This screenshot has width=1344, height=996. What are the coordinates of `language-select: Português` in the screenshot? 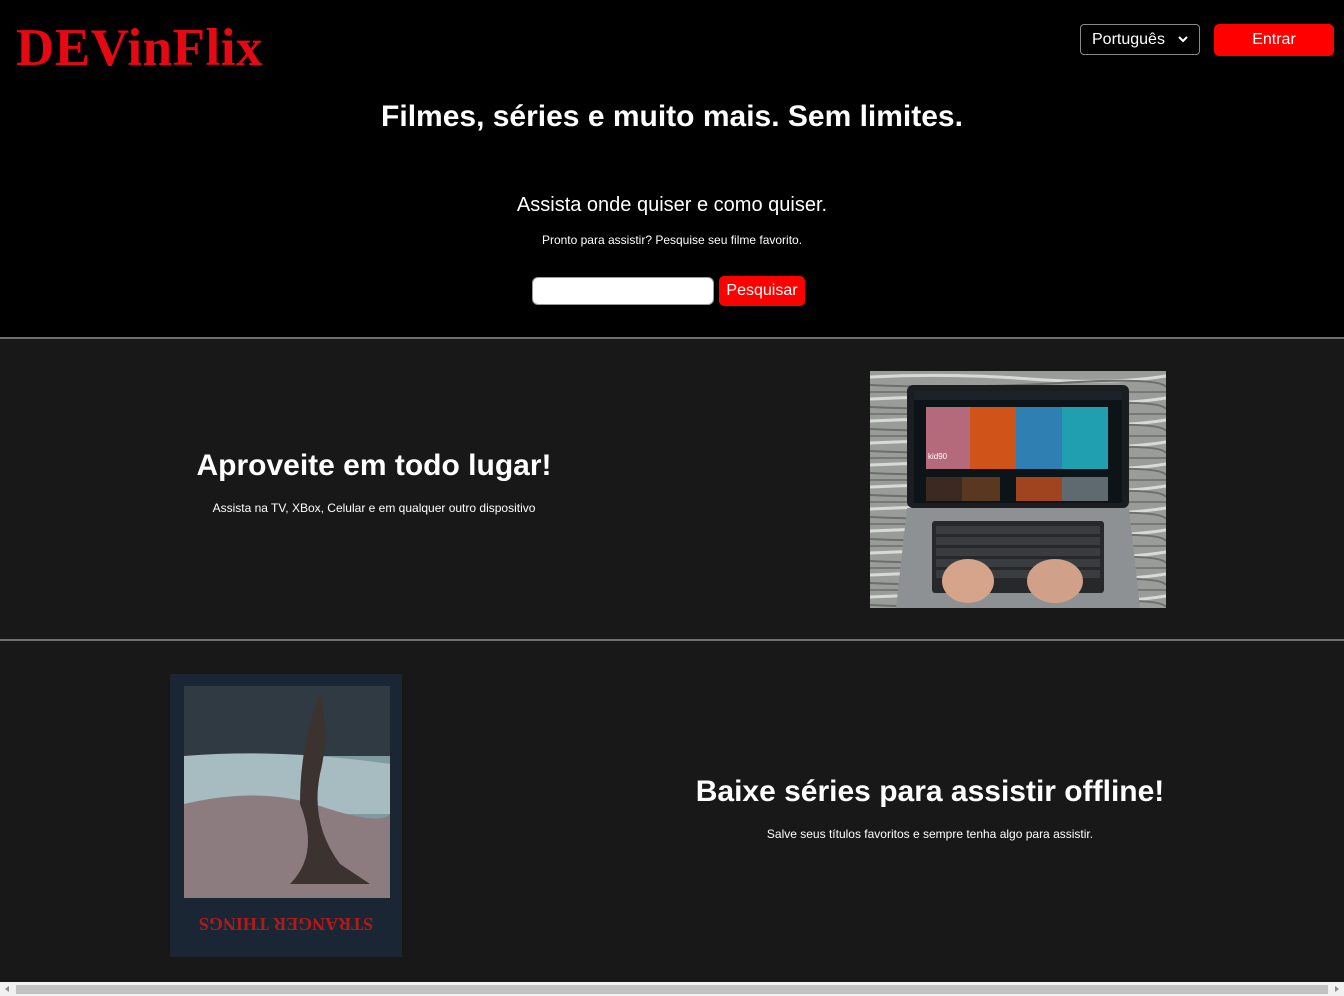 It's located at (1140, 39).